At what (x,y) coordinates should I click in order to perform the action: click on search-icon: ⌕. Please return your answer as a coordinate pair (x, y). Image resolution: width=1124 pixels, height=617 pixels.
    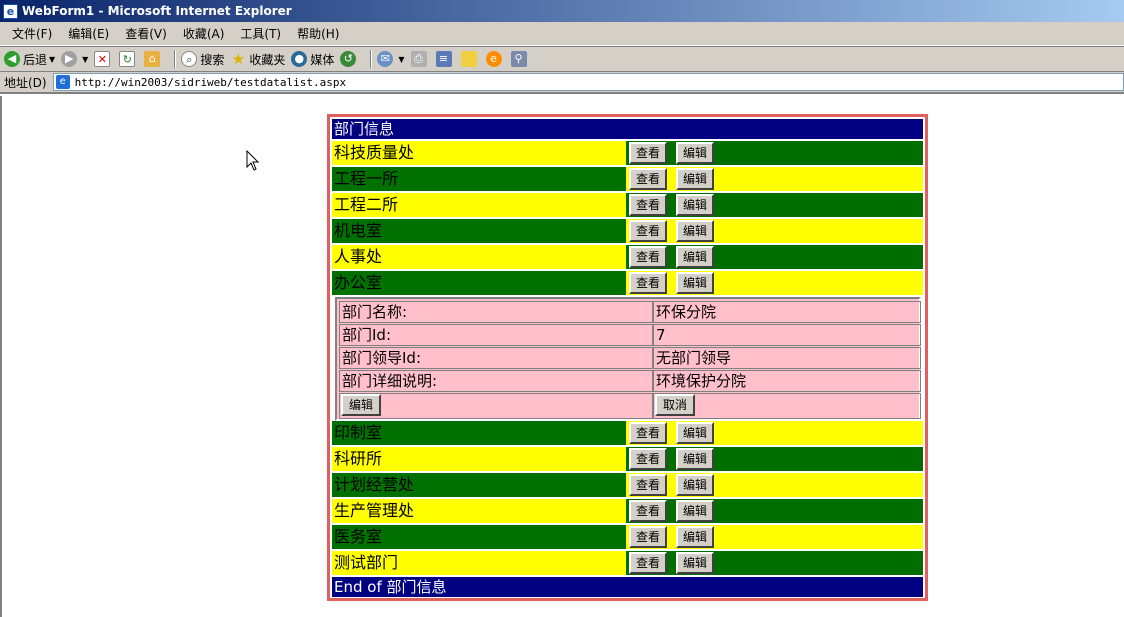
    Looking at the image, I should click on (189, 59).